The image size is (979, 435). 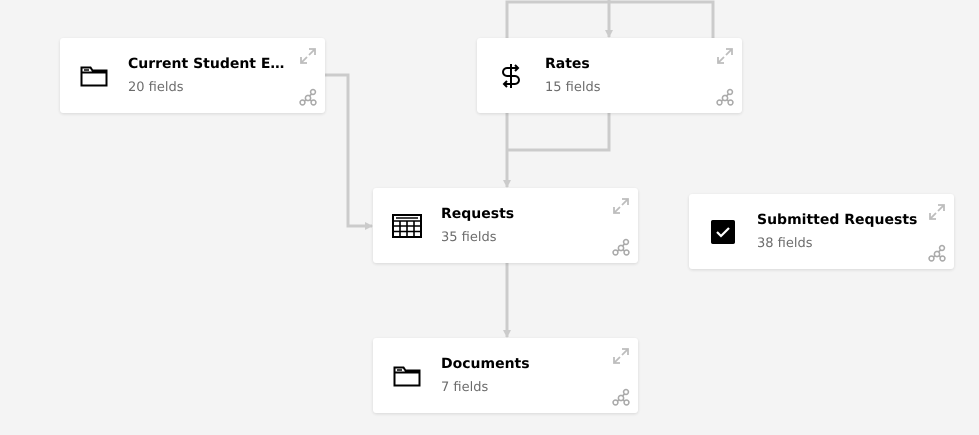 I want to click on field-count: 7 fields, so click(x=465, y=387).